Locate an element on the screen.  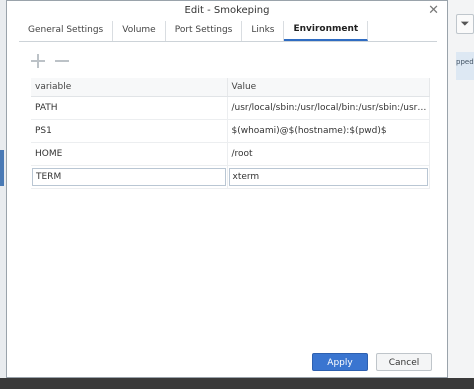
column-header-value: Value is located at coordinates (328, 87).